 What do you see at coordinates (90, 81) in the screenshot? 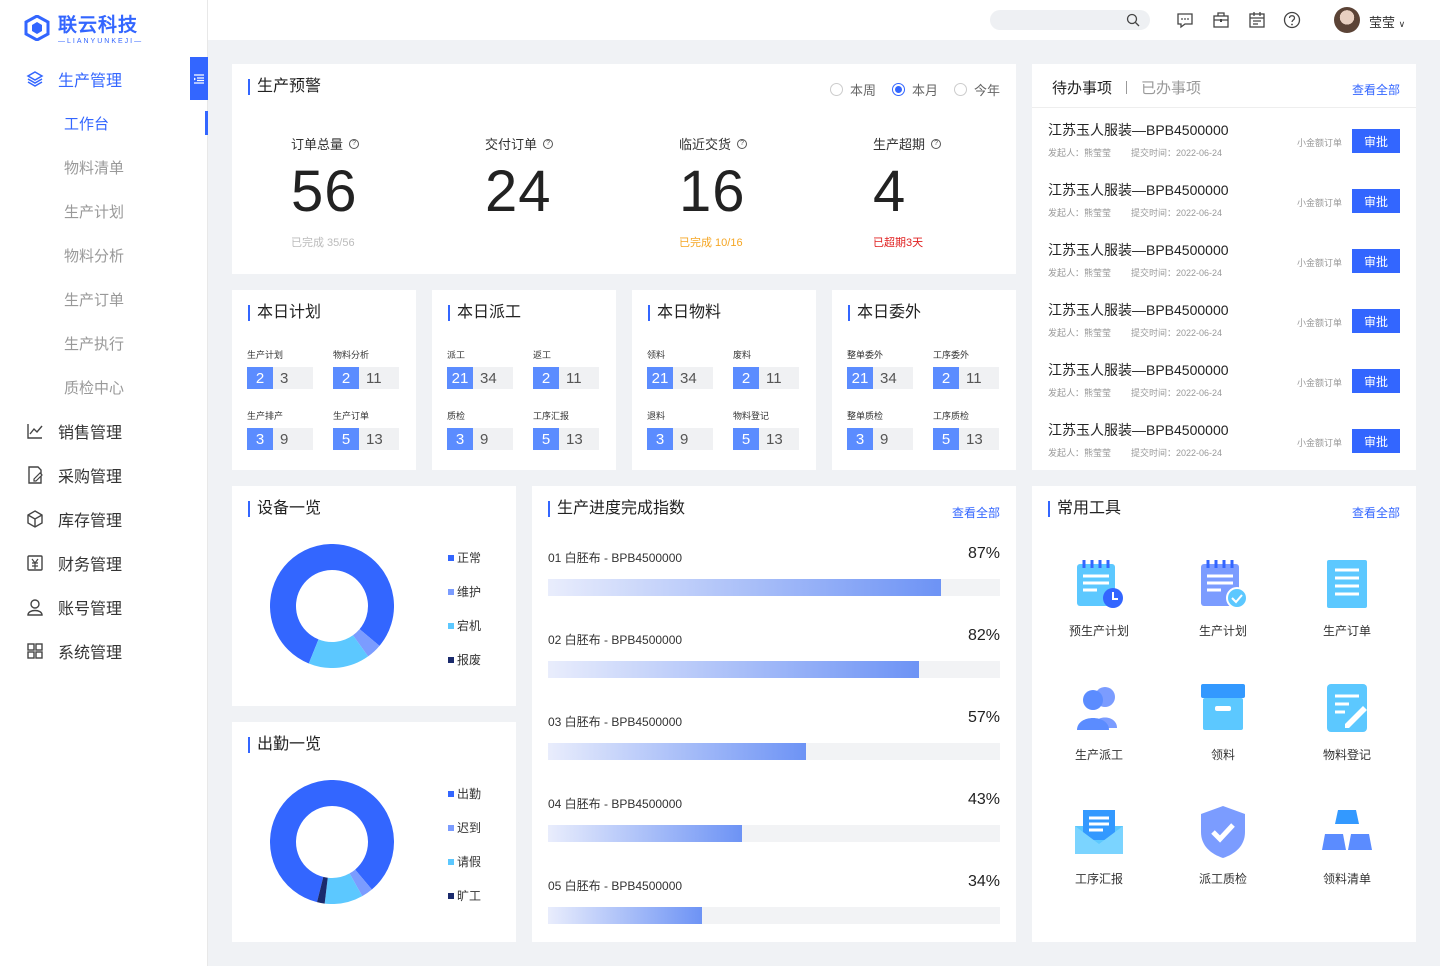
I see `menu-group-label: 生产管理` at bounding box center [90, 81].